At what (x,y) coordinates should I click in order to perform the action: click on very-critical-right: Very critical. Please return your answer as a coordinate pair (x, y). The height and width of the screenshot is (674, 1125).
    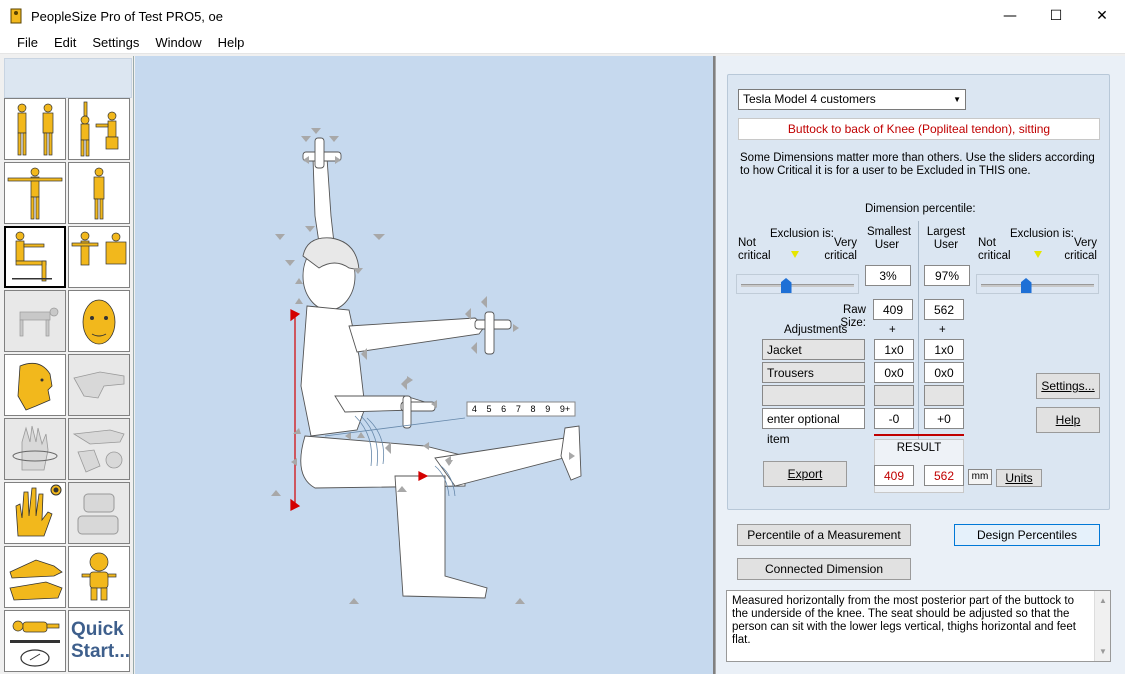
    Looking at the image, I should click on (1080, 249).